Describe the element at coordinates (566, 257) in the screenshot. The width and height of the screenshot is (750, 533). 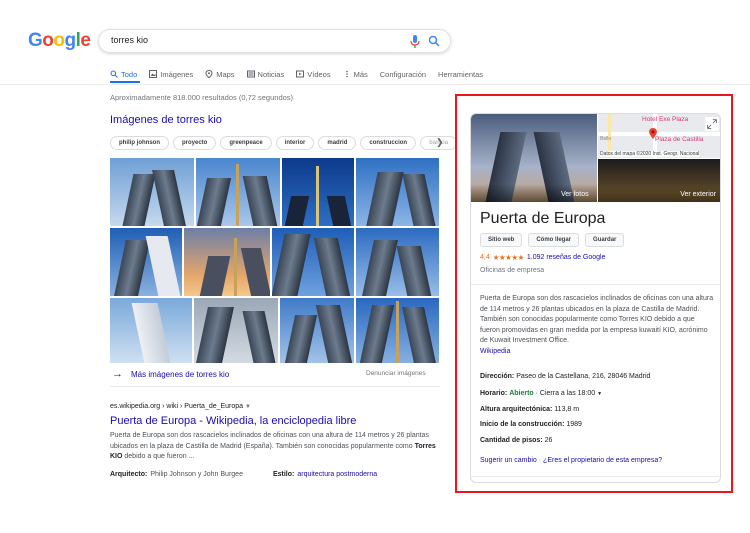
I see `reviews-link: 1.092 reseñas de Google` at that location.